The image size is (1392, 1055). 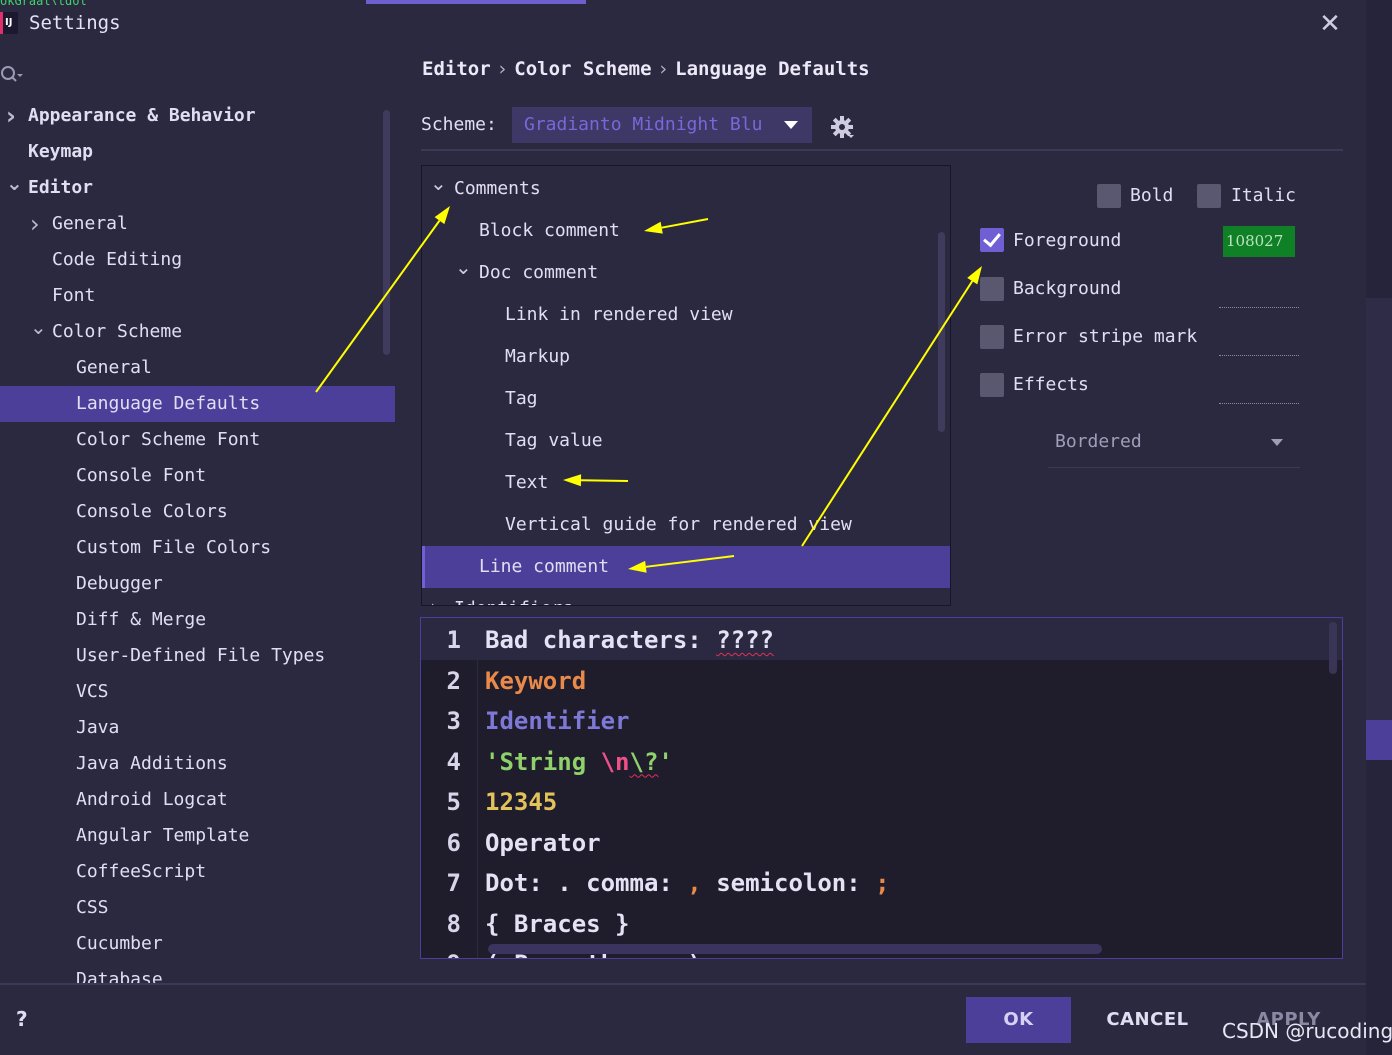 What do you see at coordinates (881, 640) in the screenshot?
I see `code-line: 1 Bad characters: ????` at bounding box center [881, 640].